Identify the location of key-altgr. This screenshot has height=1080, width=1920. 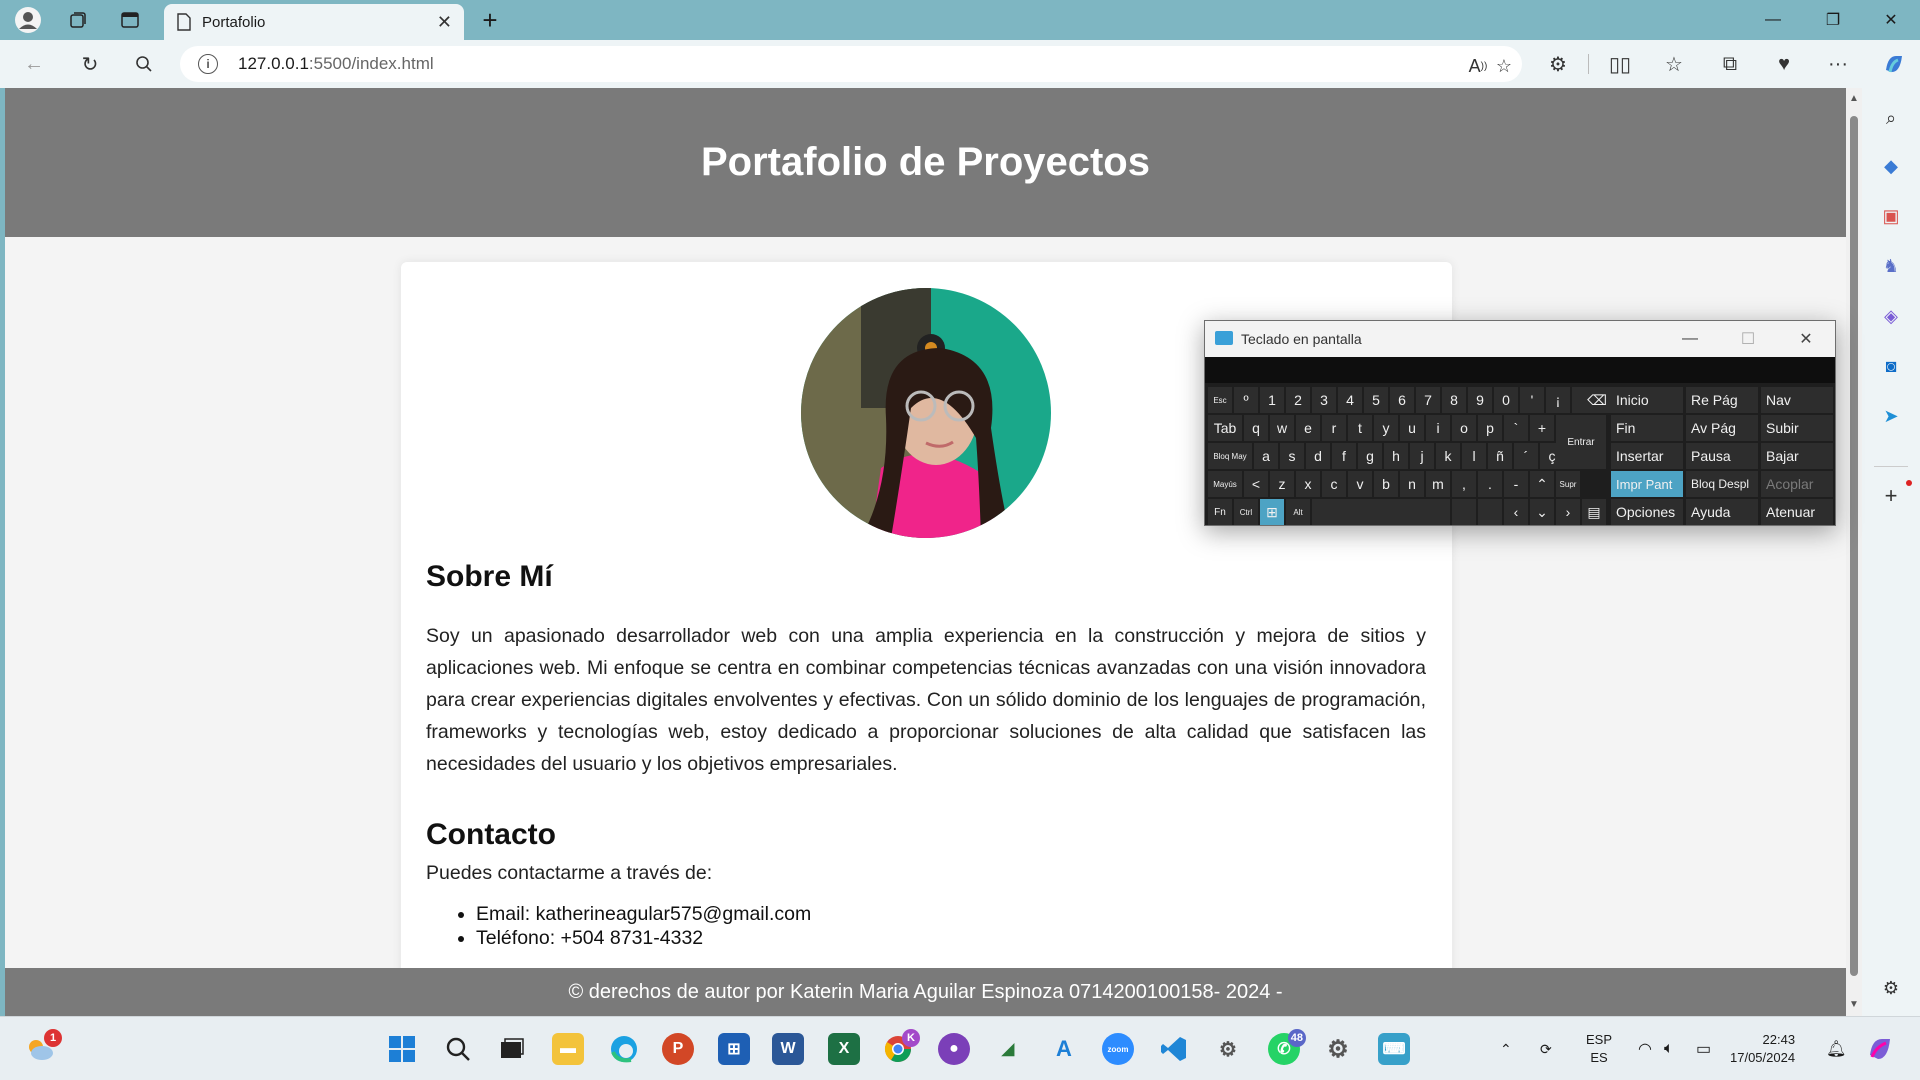
(1464, 512).